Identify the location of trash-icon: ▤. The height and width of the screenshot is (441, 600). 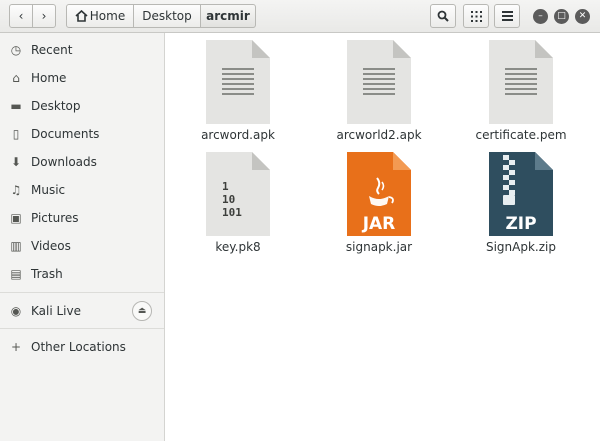
(16, 274).